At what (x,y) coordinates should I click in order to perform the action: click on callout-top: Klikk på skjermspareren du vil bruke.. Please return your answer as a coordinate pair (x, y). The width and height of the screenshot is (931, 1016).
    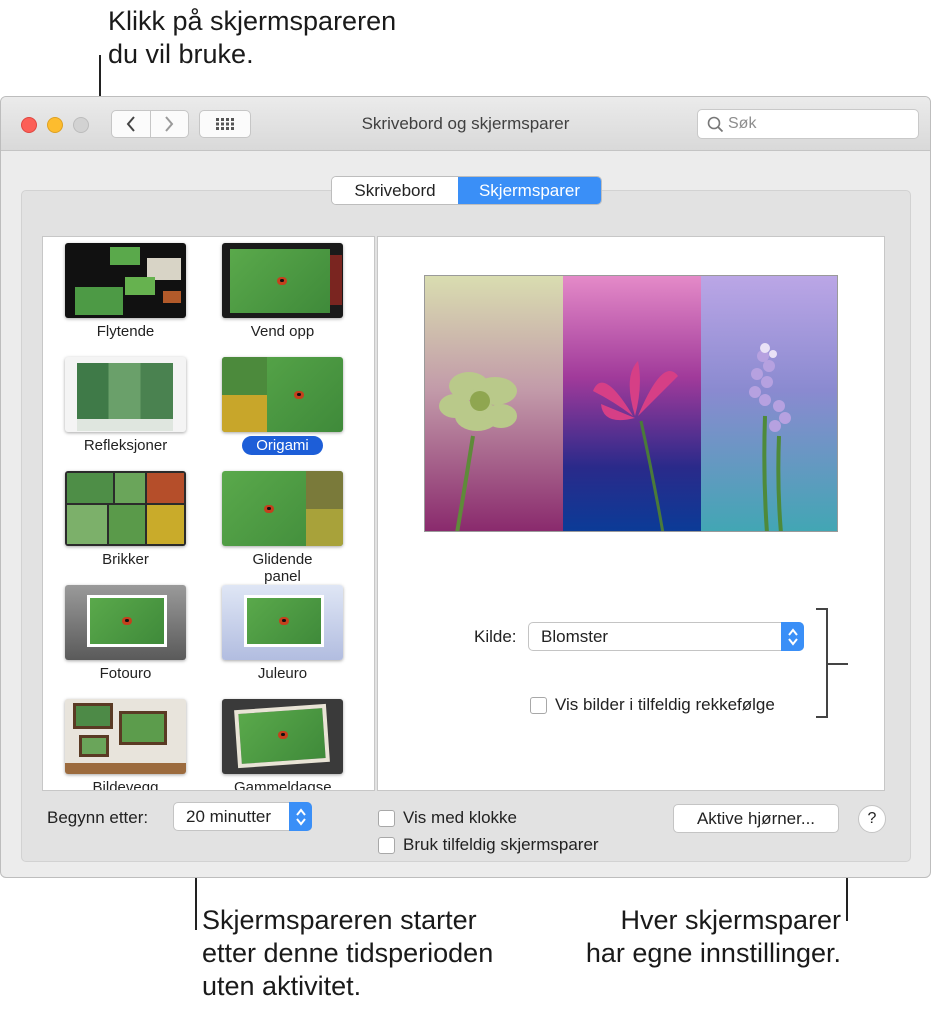
    Looking at the image, I should click on (252, 38).